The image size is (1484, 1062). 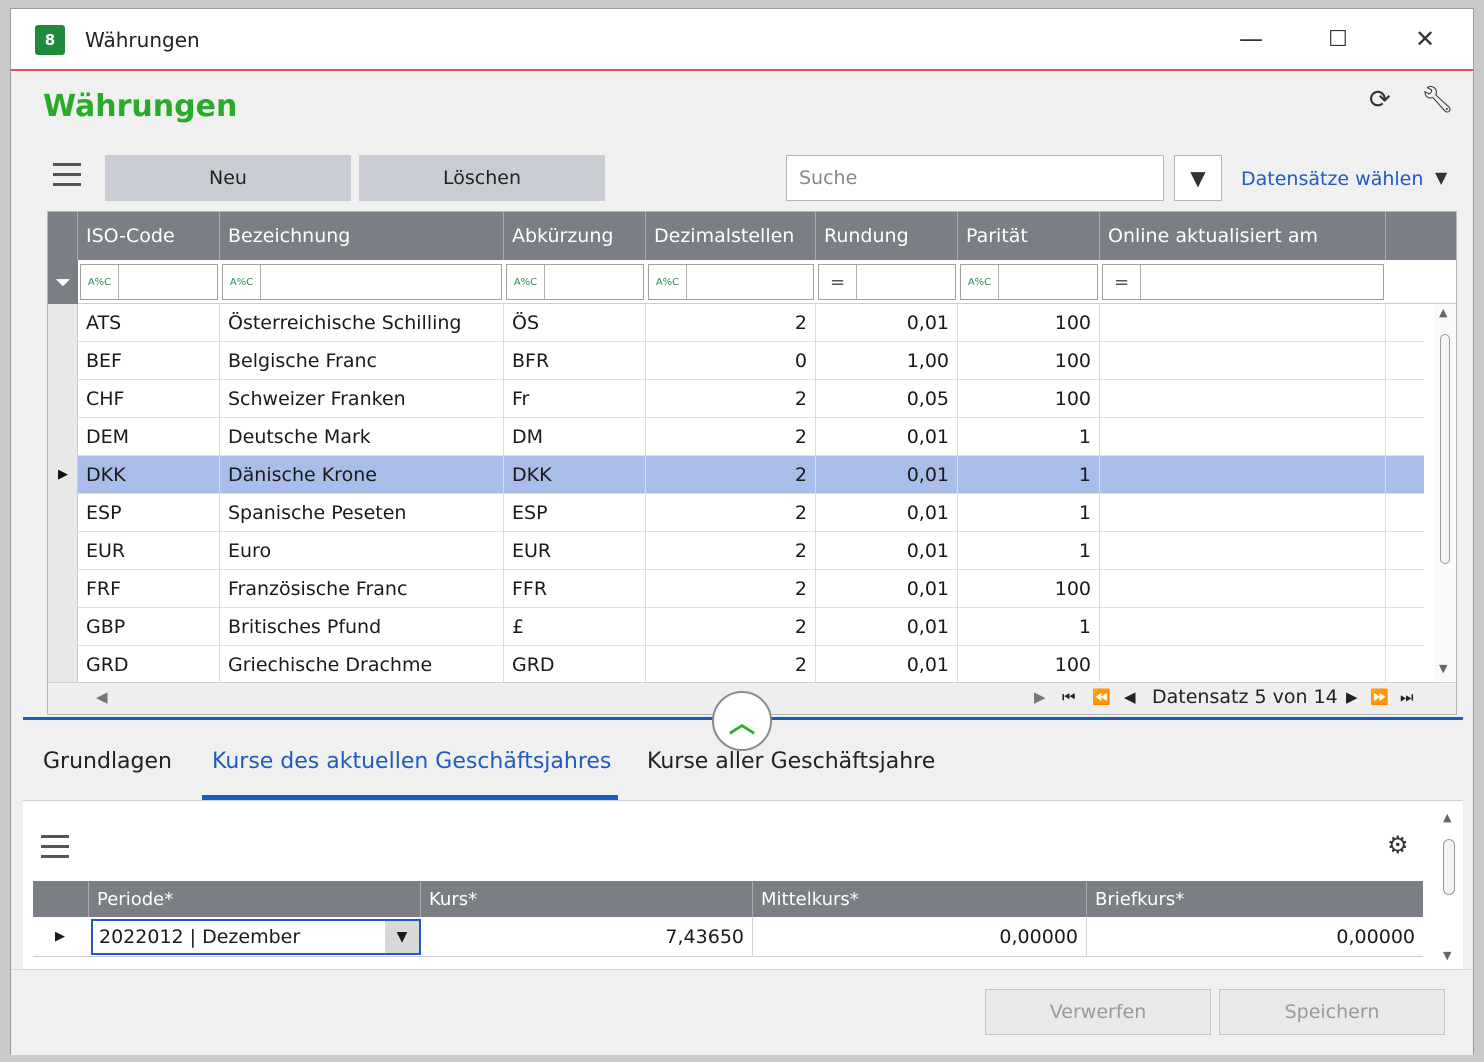 What do you see at coordinates (362, 513) in the screenshot?
I see `name-cell: Spanische Peseten` at bounding box center [362, 513].